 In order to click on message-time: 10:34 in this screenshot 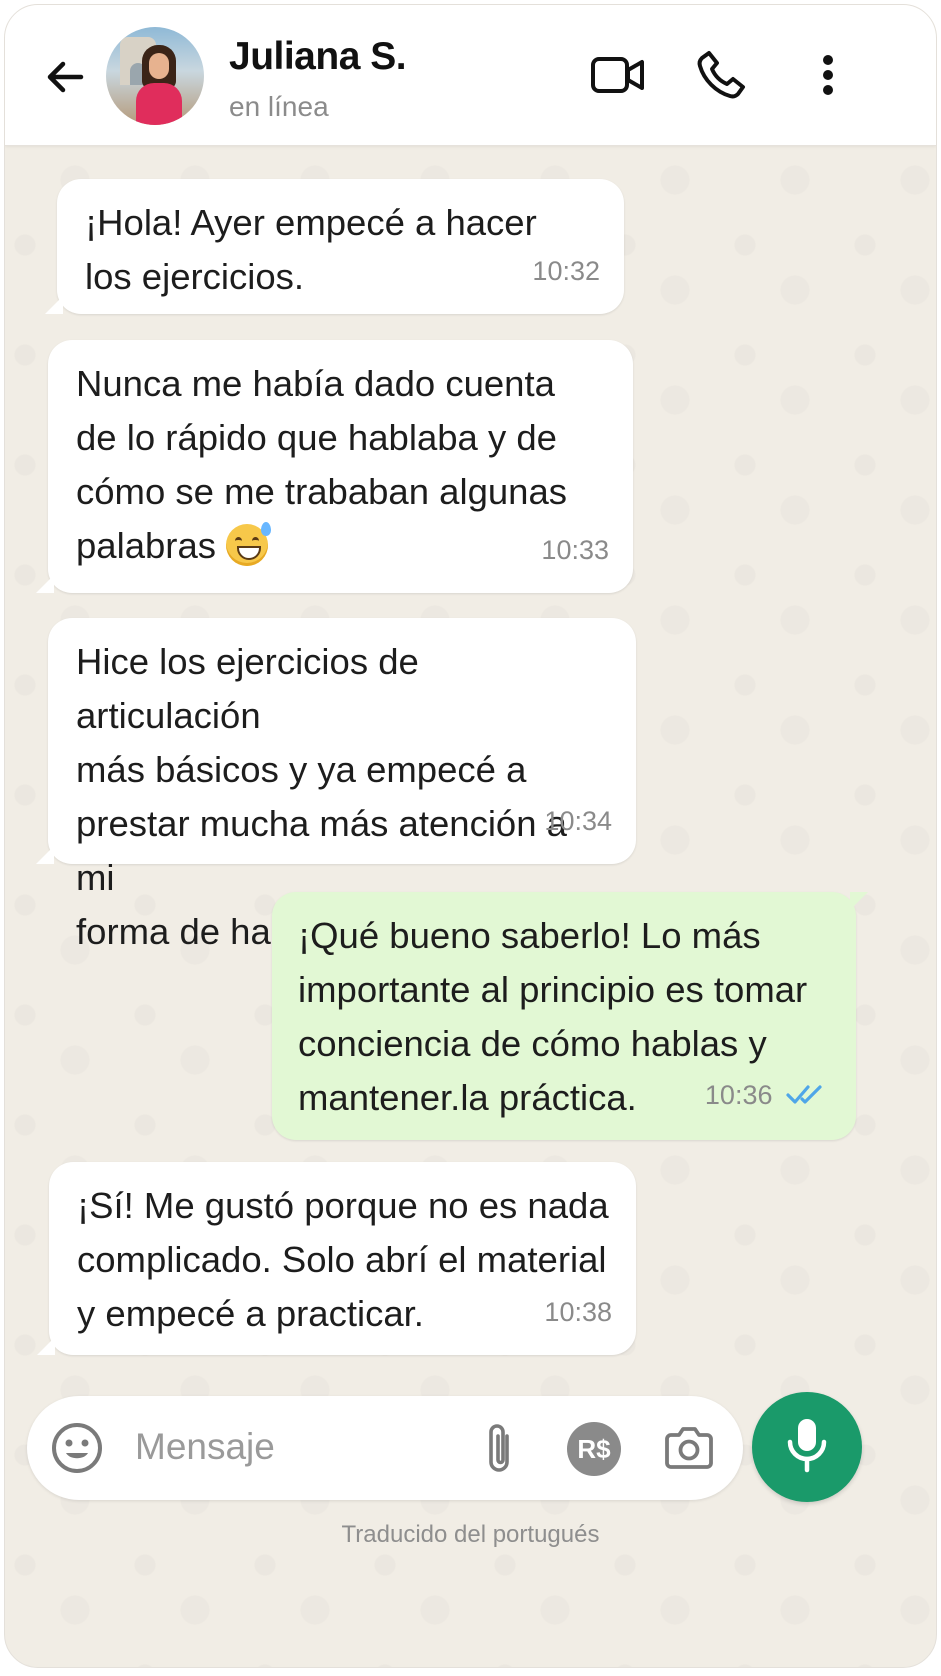, I will do `click(578, 821)`.